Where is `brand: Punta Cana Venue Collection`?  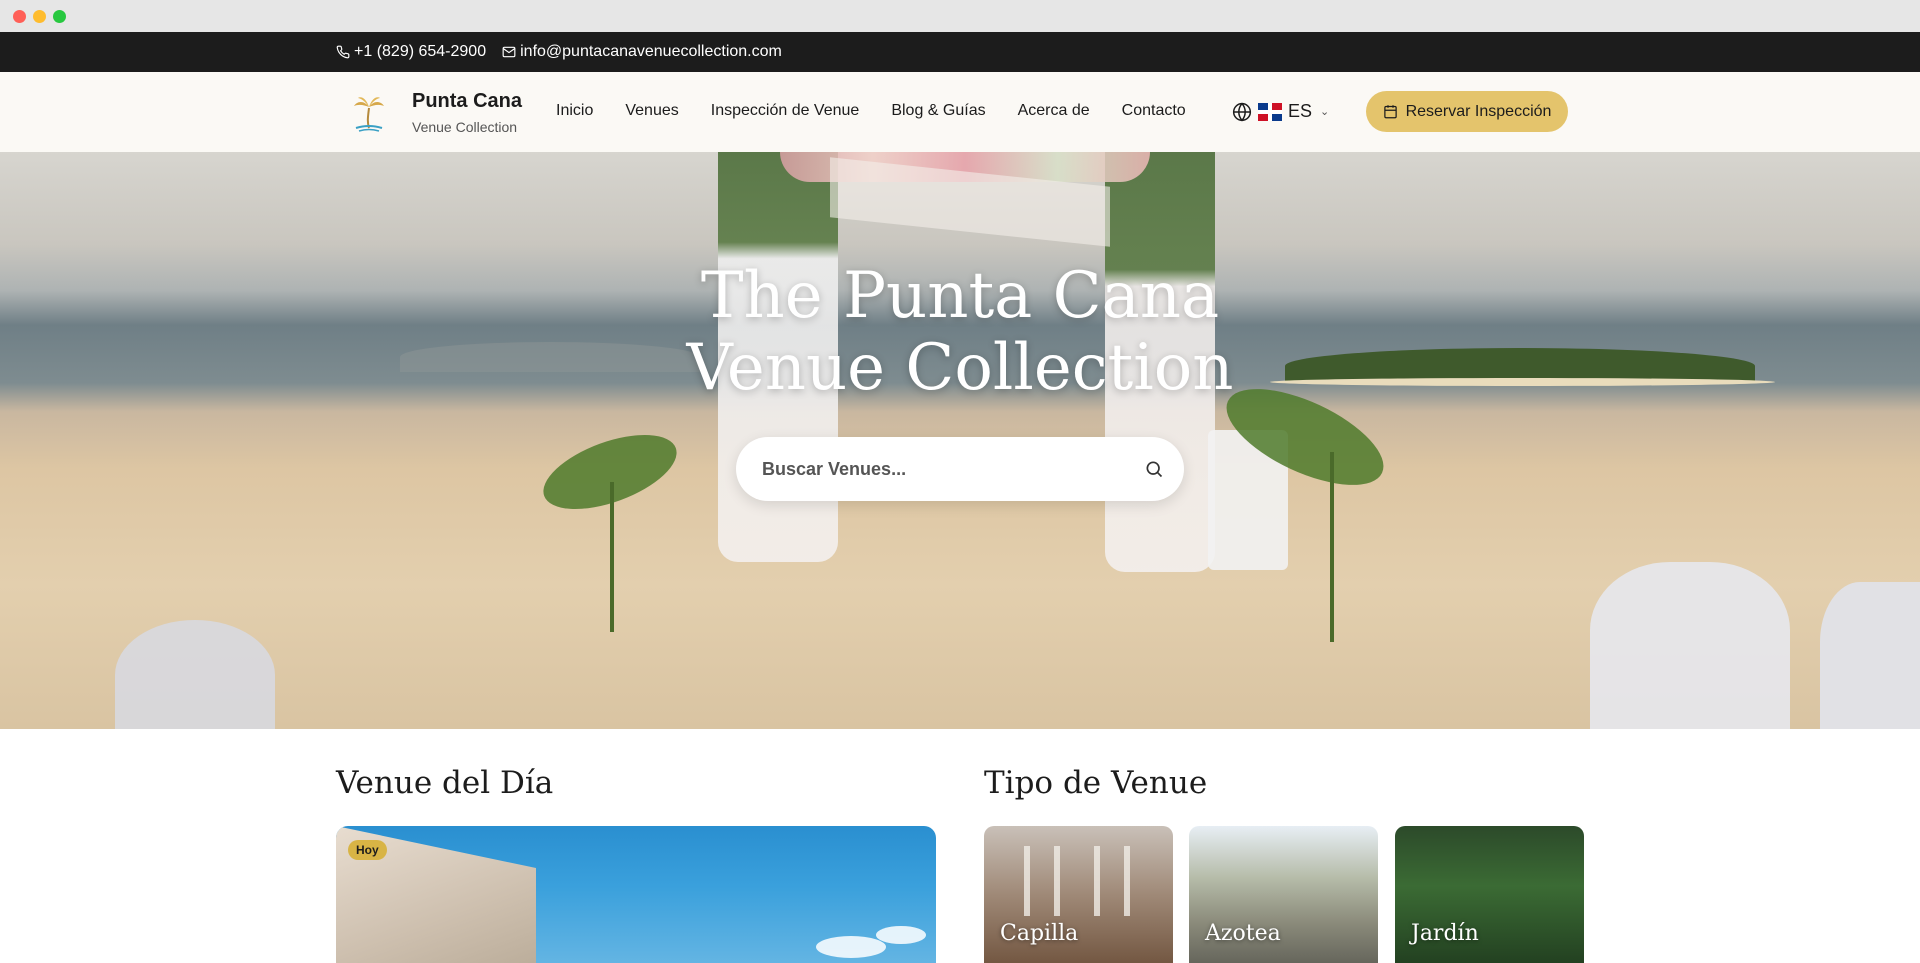 brand: Punta Cana Venue Collection is located at coordinates (467, 112).